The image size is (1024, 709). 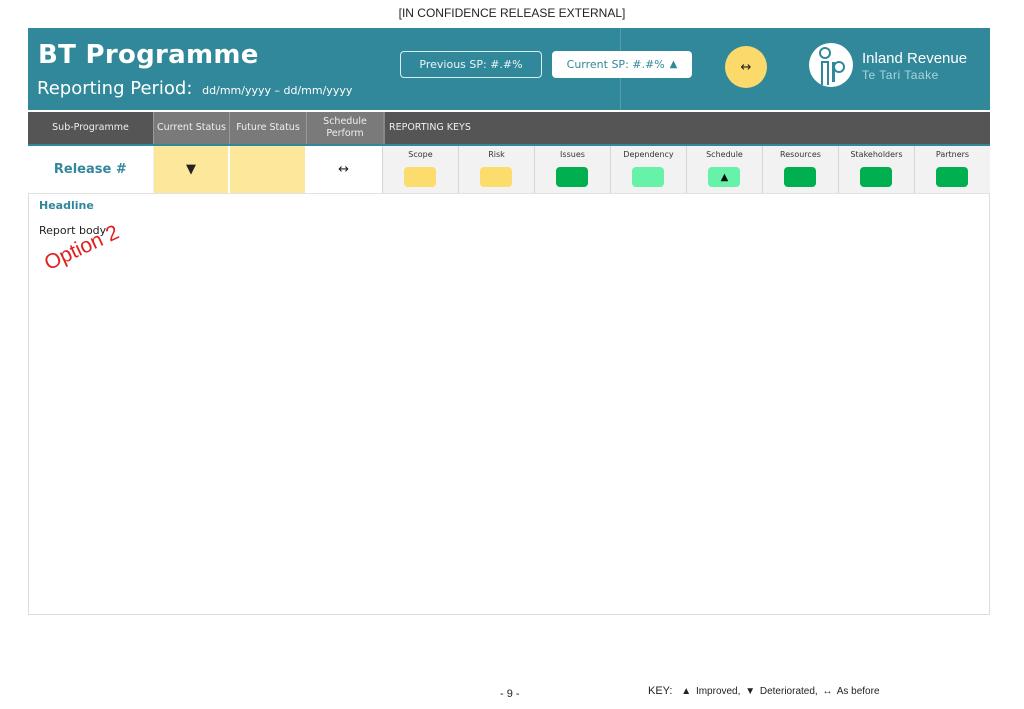 What do you see at coordinates (615, 64) in the screenshot?
I see `current-sp-text: Current SP: #.#%` at bounding box center [615, 64].